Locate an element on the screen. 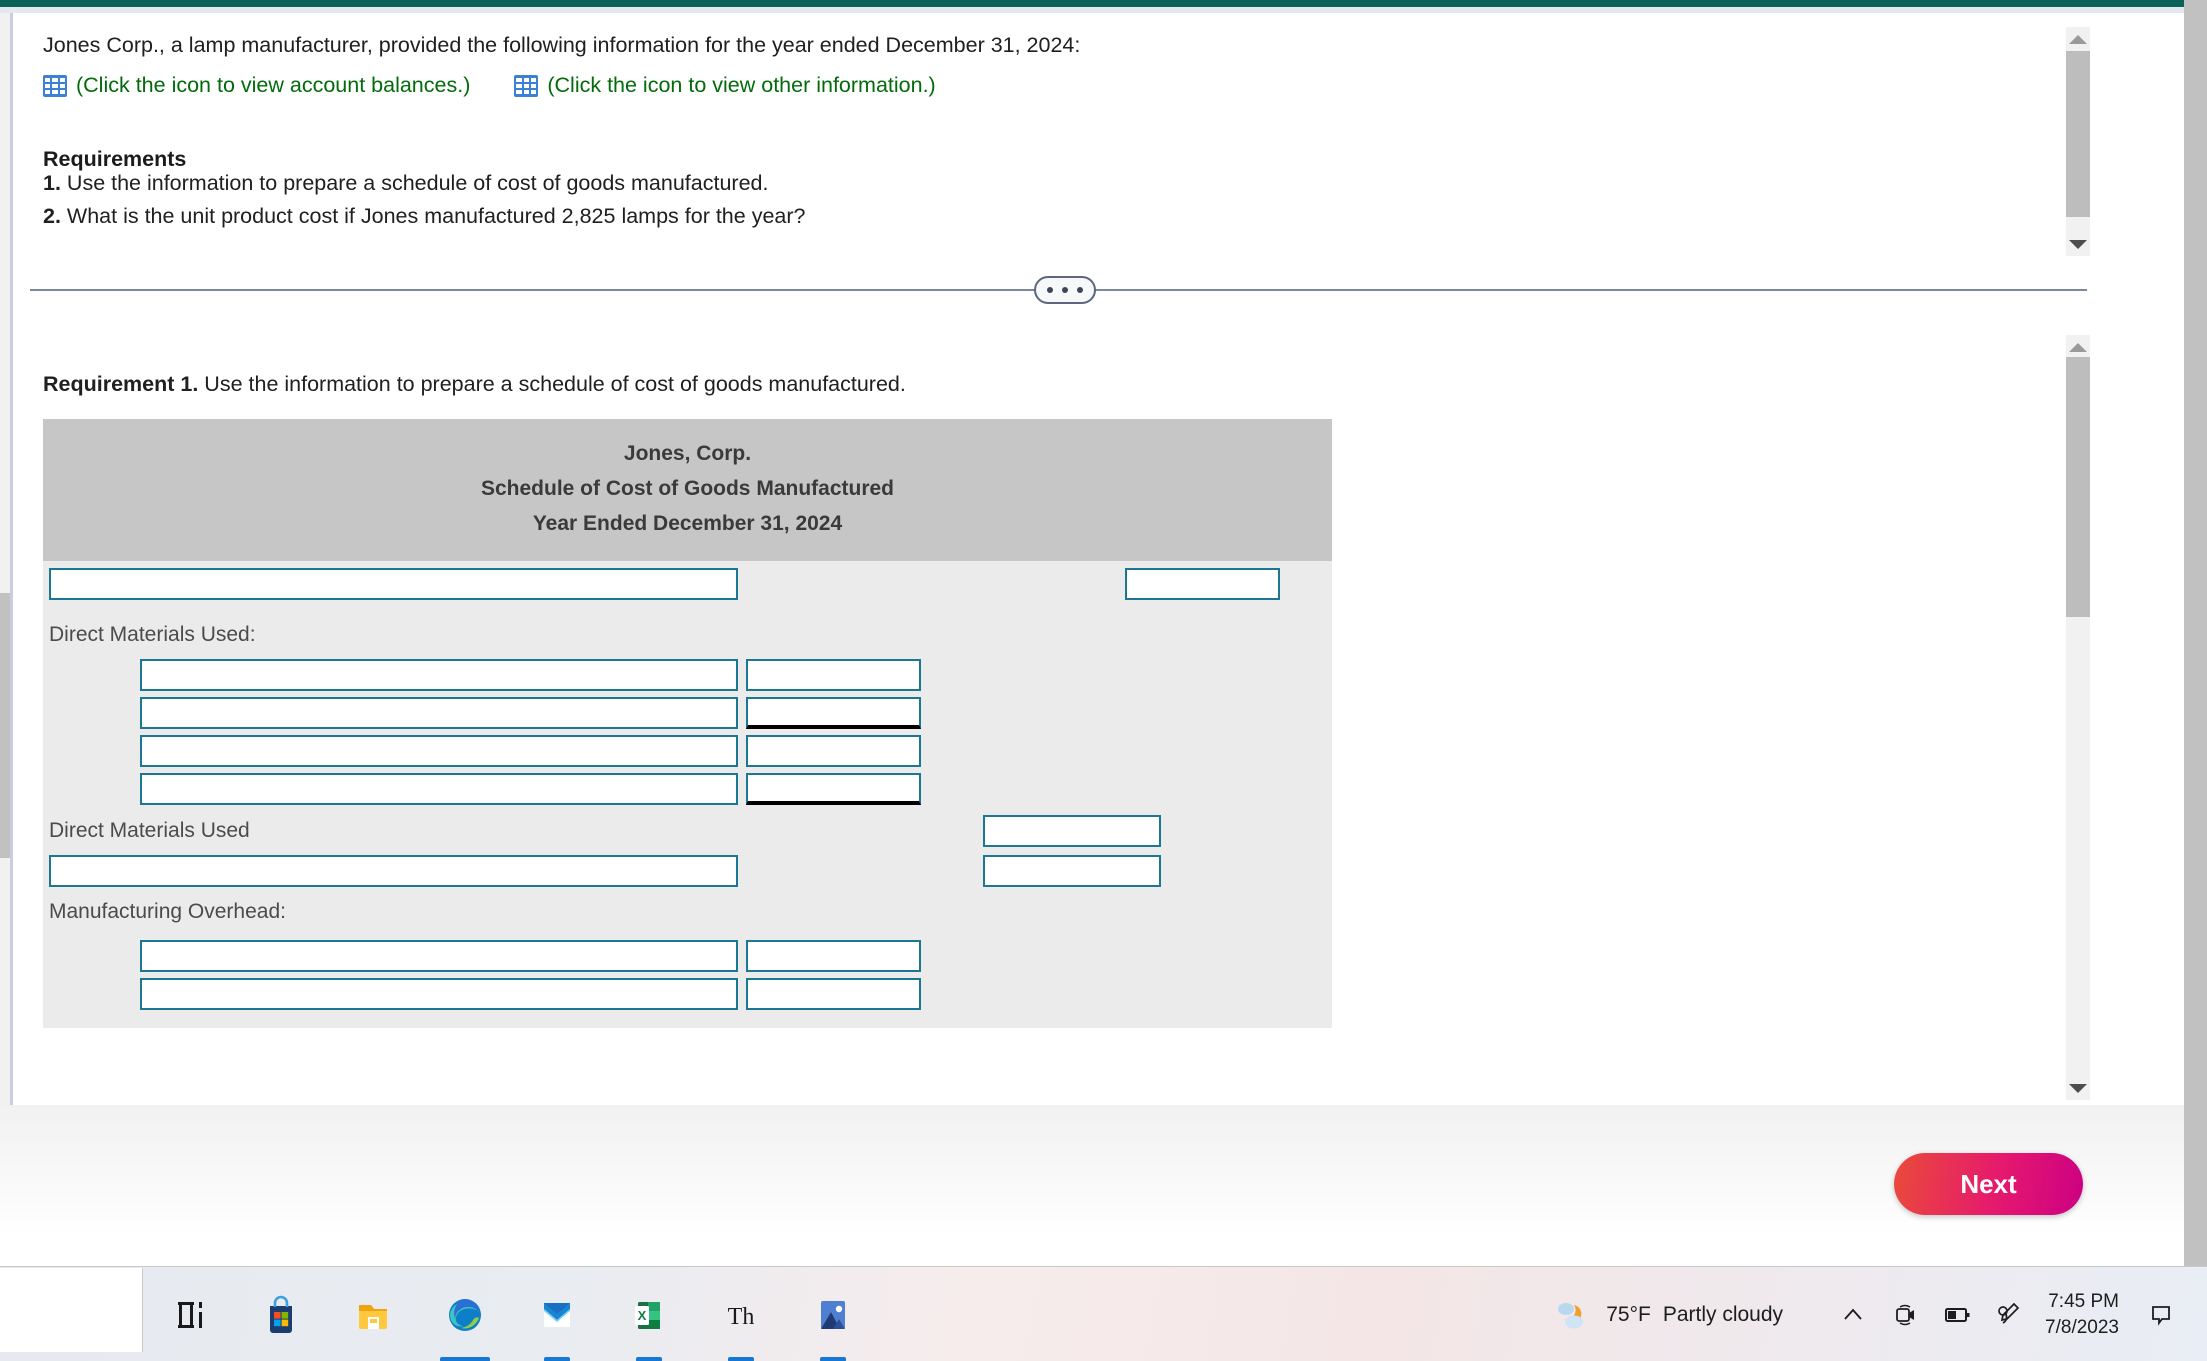 This screenshot has width=2207, height=1361. battery-glyph is located at coordinates (1957, 1314).